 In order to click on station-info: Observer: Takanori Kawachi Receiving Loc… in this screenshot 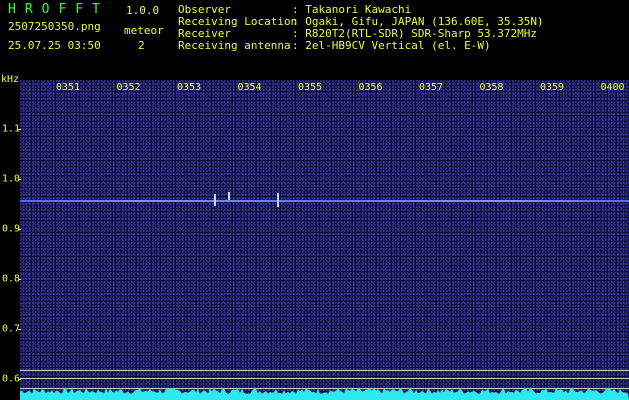, I will do `click(361, 28)`.